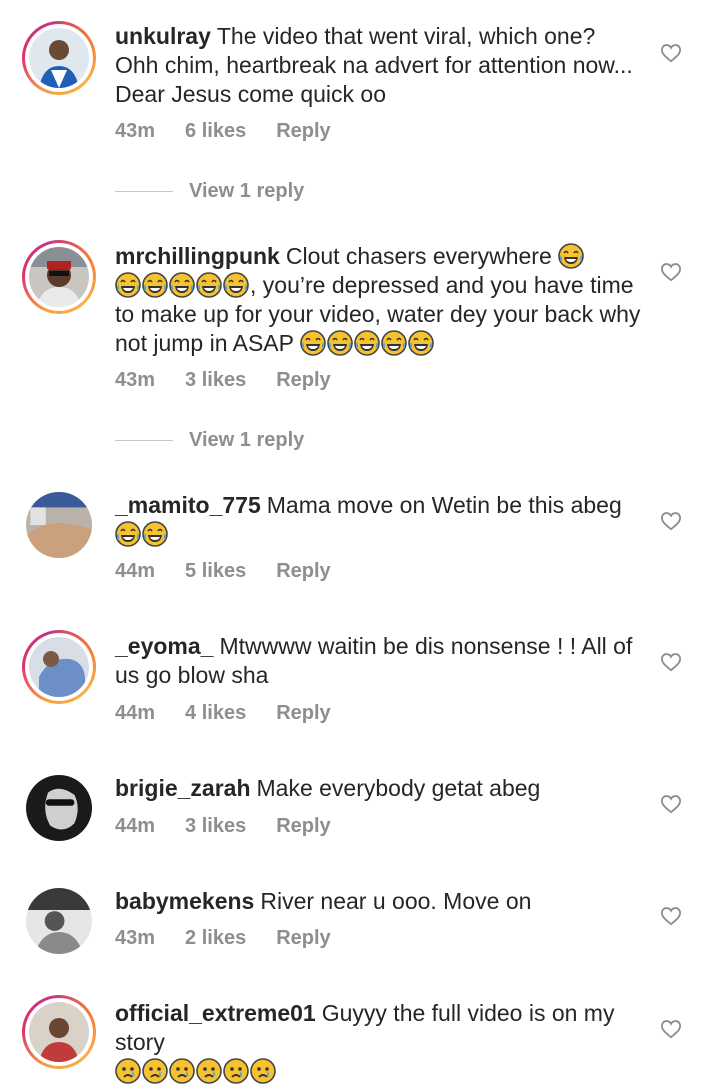 This screenshot has height=1086, width=720. Describe the element at coordinates (188, 505) in the screenshot. I see `username: _mamito_775` at that location.